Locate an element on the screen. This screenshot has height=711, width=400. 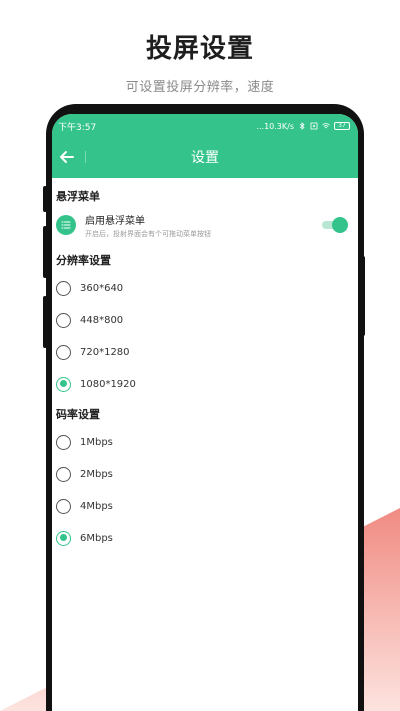
section-float-menu: 悬浮菜单 is located at coordinates (78, 196).